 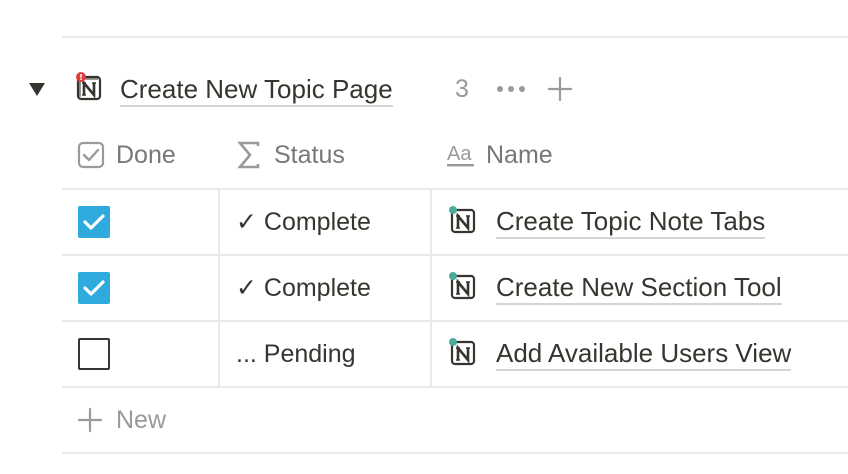 I want to click on svg-text: Aa, so click(x=459, y=154).